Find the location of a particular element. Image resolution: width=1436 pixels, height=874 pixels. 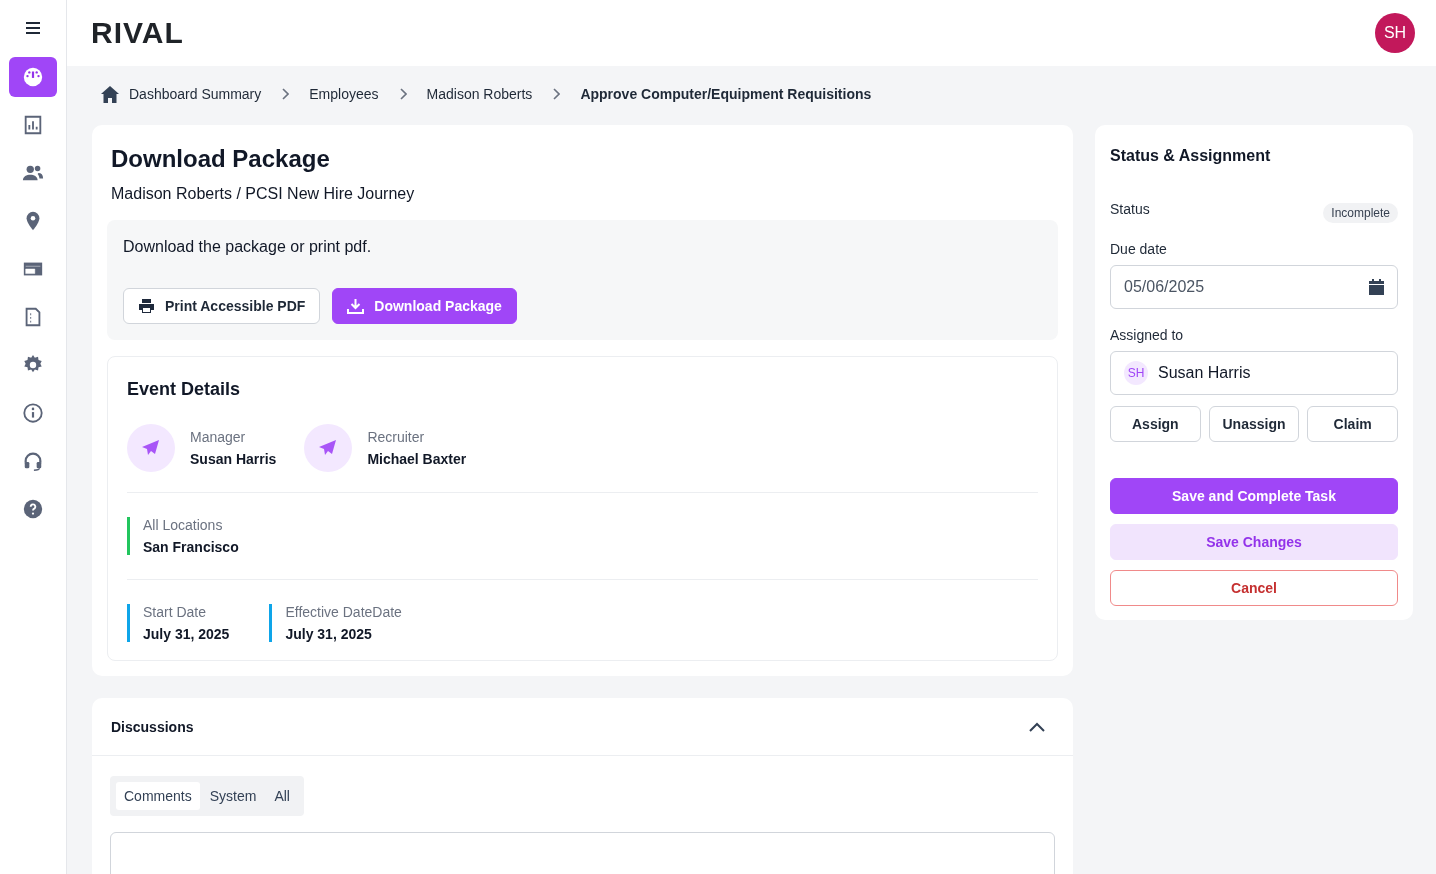

due-date-label: Due date is located at coordinates (1139, 249).